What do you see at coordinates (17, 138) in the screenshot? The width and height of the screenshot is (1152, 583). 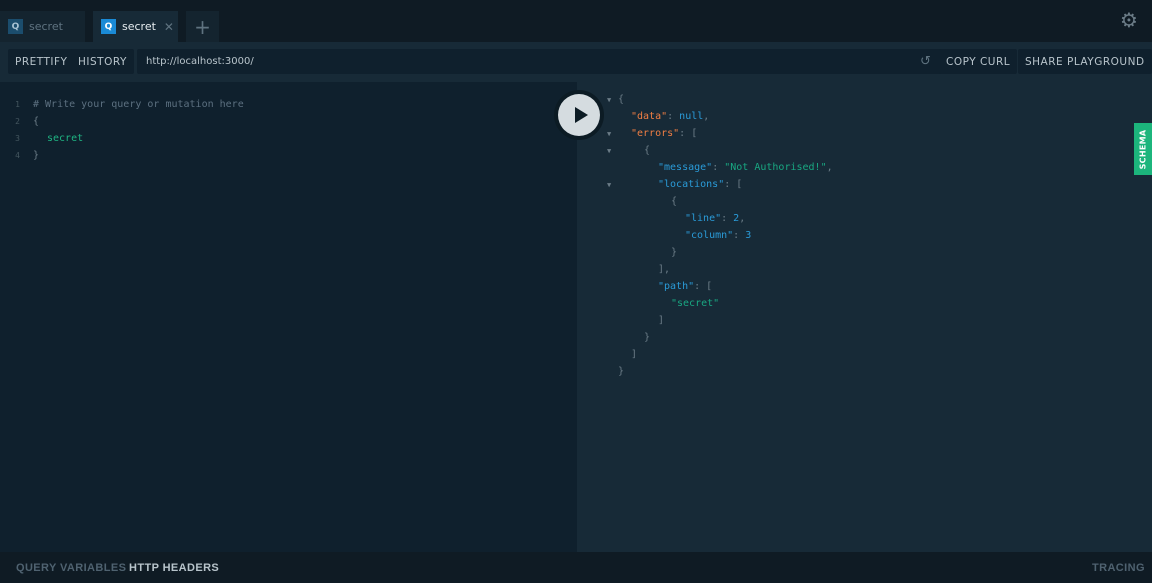 I see `line-number: 3` at bounding box center [17, 138].